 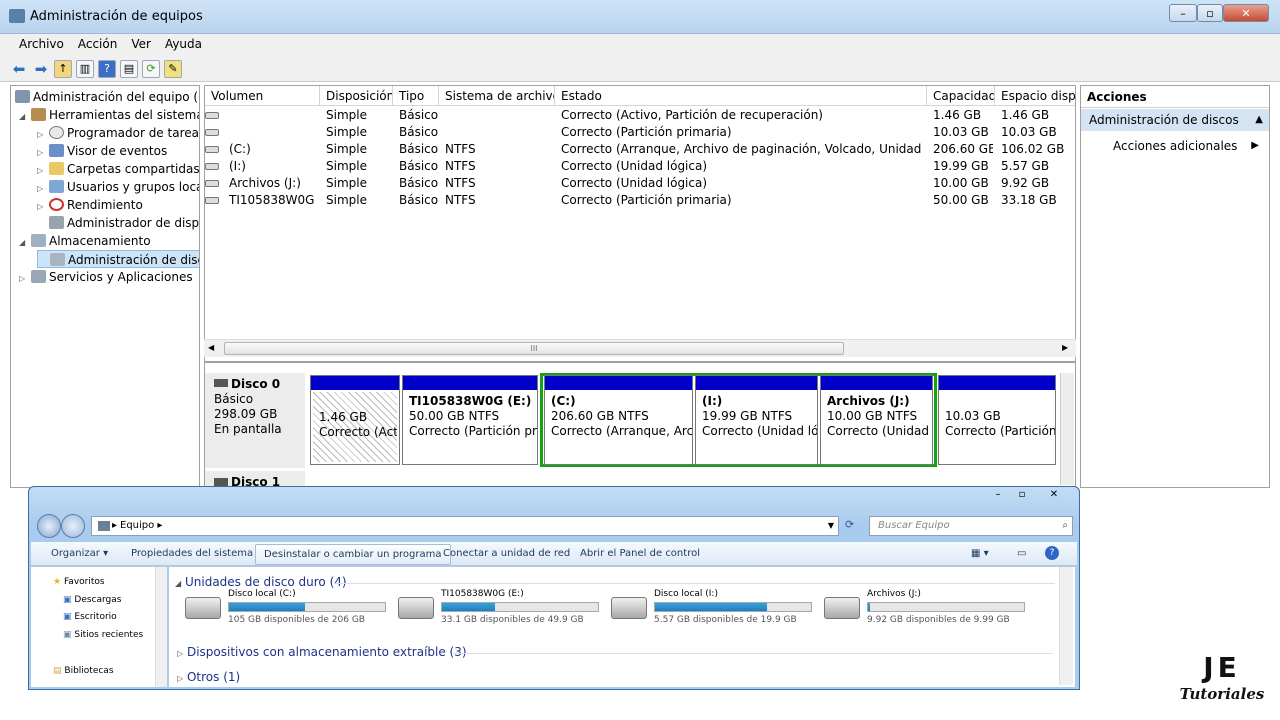 What do you see at coordinates (41, 45) in the screenshot?
I see `menu-archivo: Archivo` at bounding box center [41, 45].